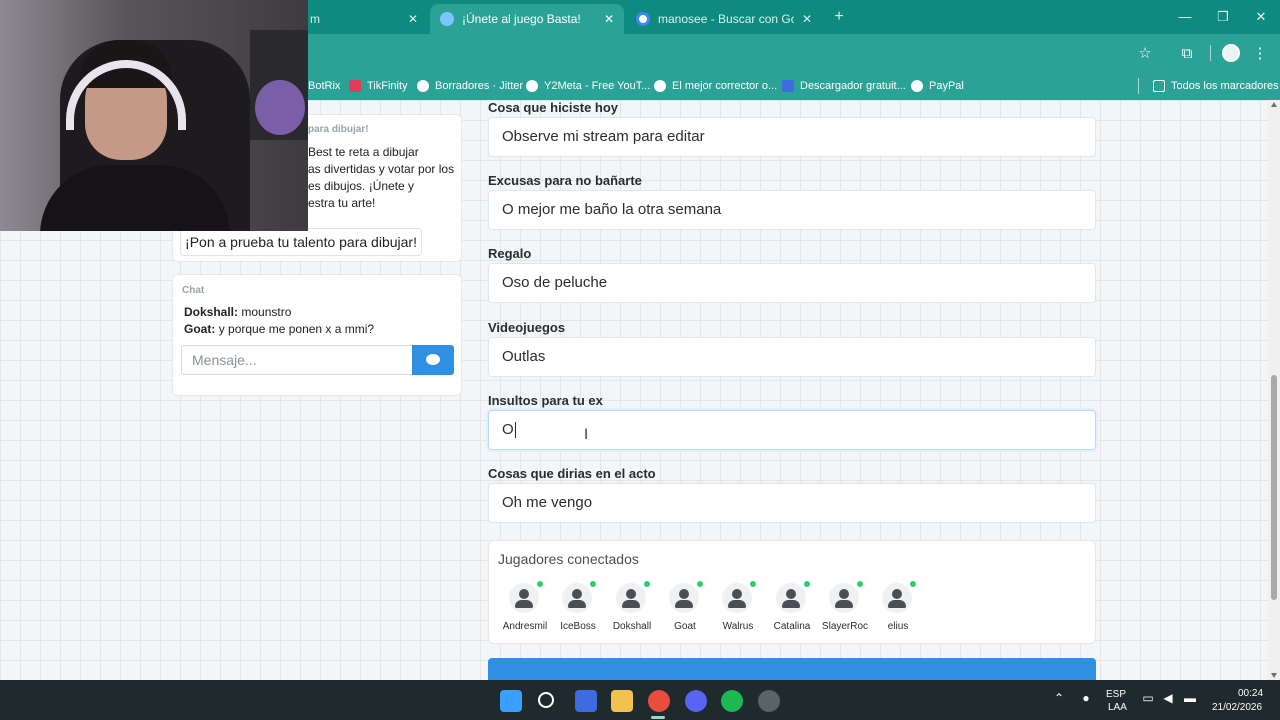 The image size is (1280, 720). What do you see at coordinates (807, 19) in the screenshot?
I see `close-tab-3-icon: ✕` at bounding box center [807, 19].